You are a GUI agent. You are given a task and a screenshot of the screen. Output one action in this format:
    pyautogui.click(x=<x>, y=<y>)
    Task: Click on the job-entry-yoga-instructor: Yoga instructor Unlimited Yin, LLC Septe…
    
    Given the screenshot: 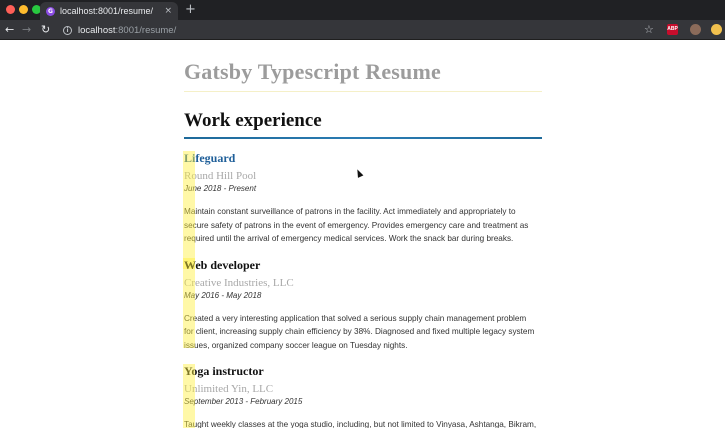 What is the action you would take?
    pyautogui.click(x=362, y=396)
    